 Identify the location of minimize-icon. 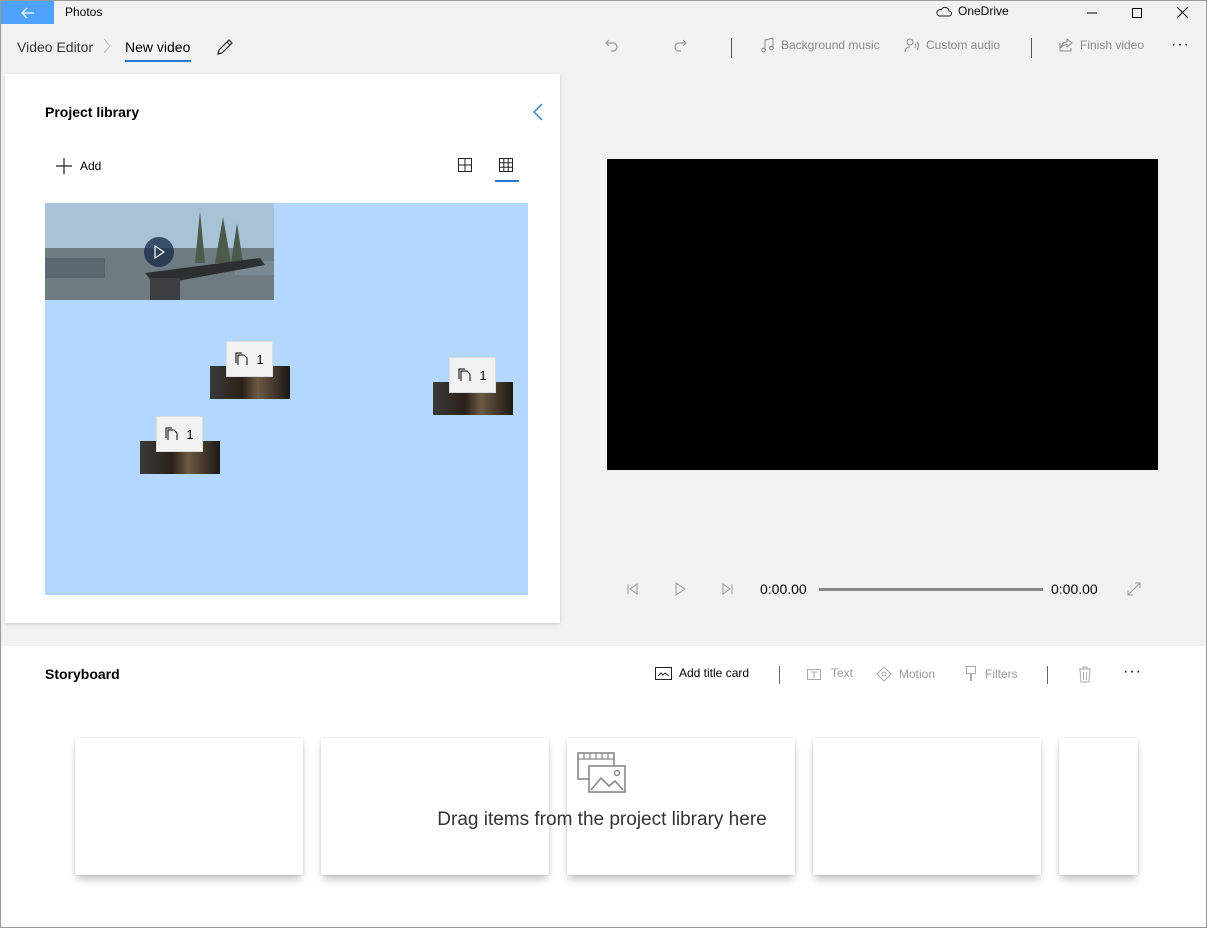
(1092, 12).